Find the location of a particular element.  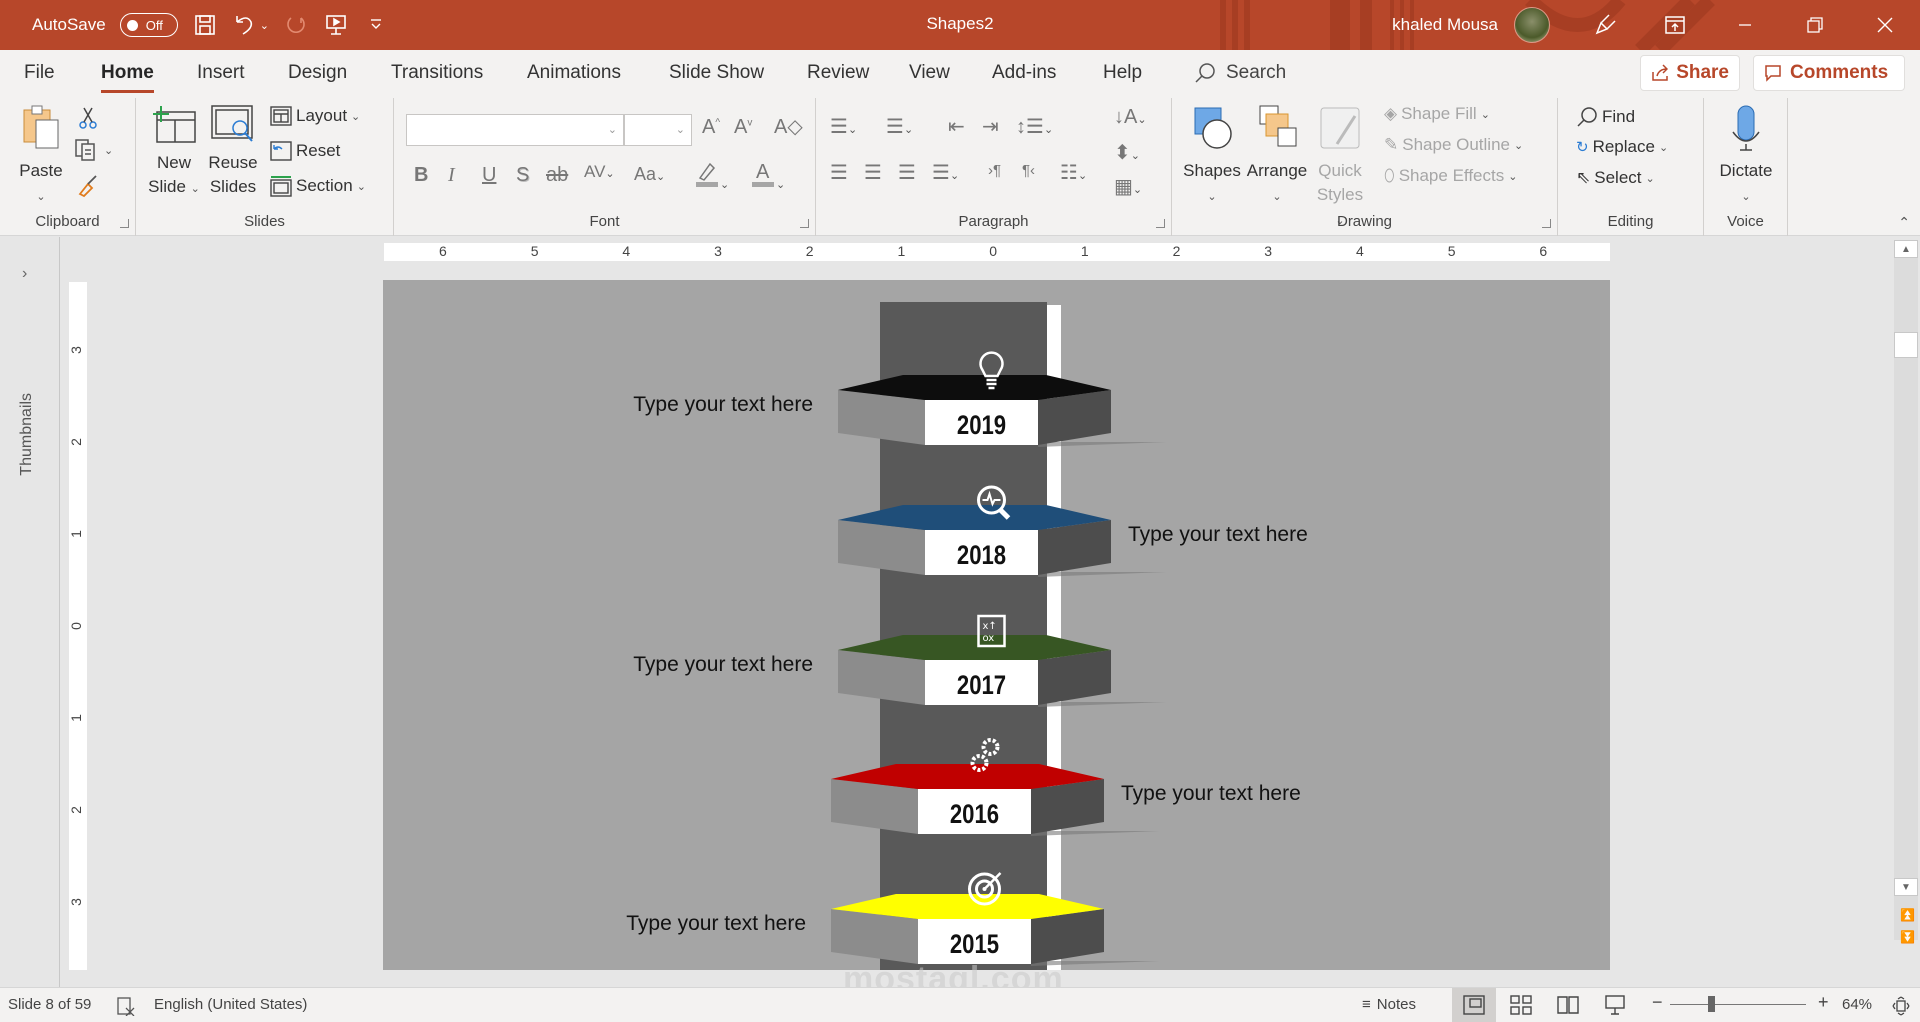

fit-to-window-icon is located at coordinates (1901, 1006).